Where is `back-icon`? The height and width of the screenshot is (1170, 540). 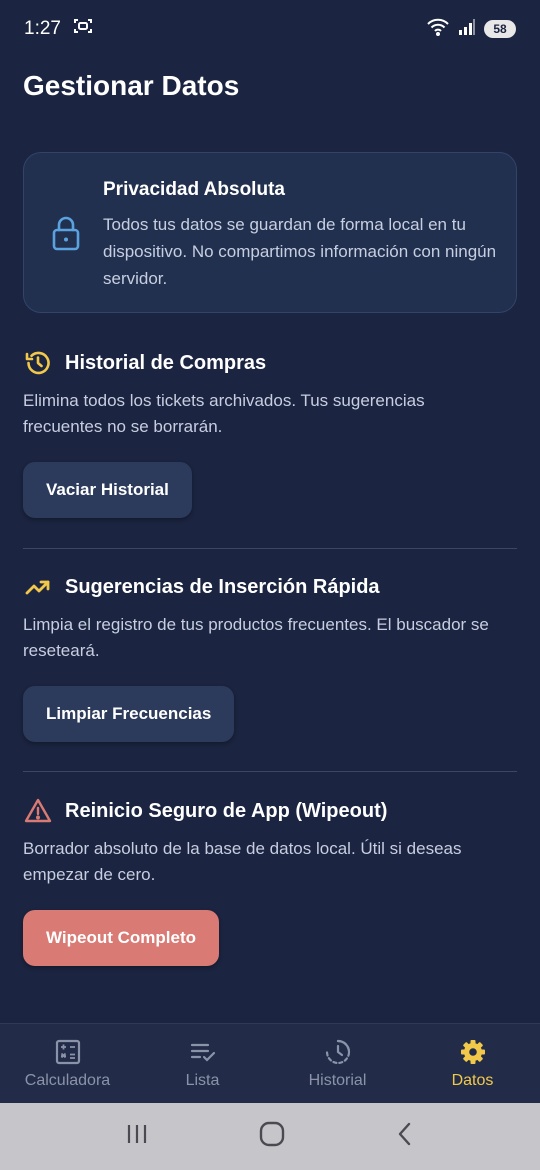
back-icon is located at coordinates (405, 1136).